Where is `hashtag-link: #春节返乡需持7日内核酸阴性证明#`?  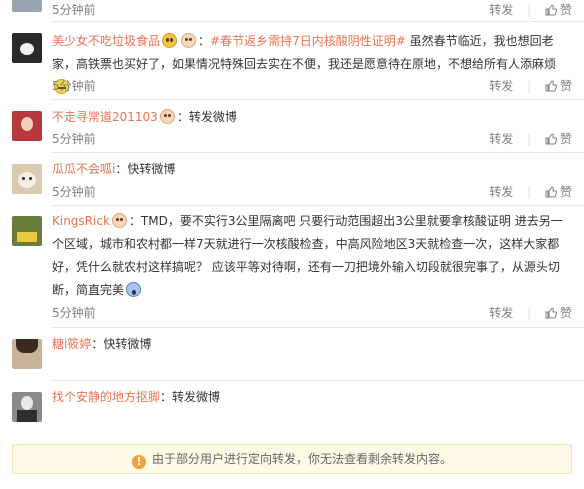
hashtag-link: #春节返乡需持7日内核酸阴性证明# is located at coordinates (308, 41).